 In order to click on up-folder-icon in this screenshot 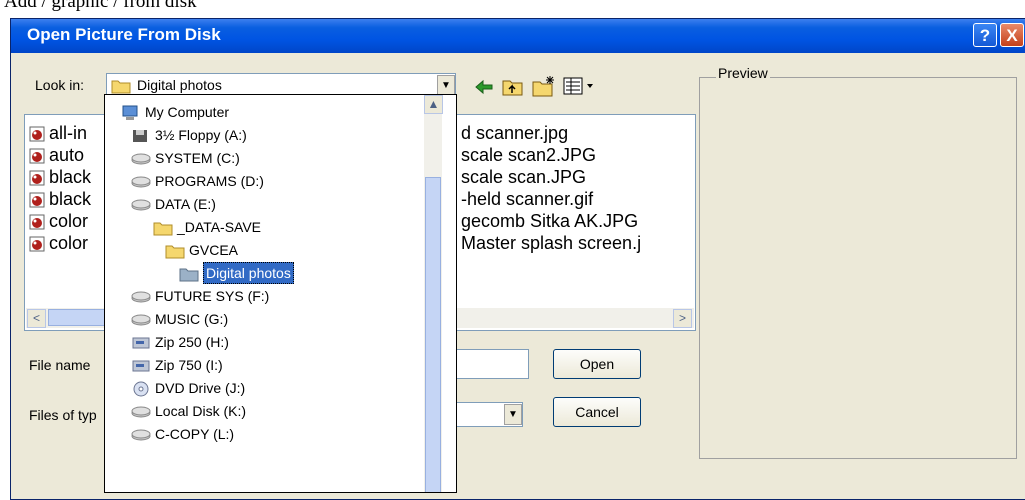, I will do `click(513, 87)`.